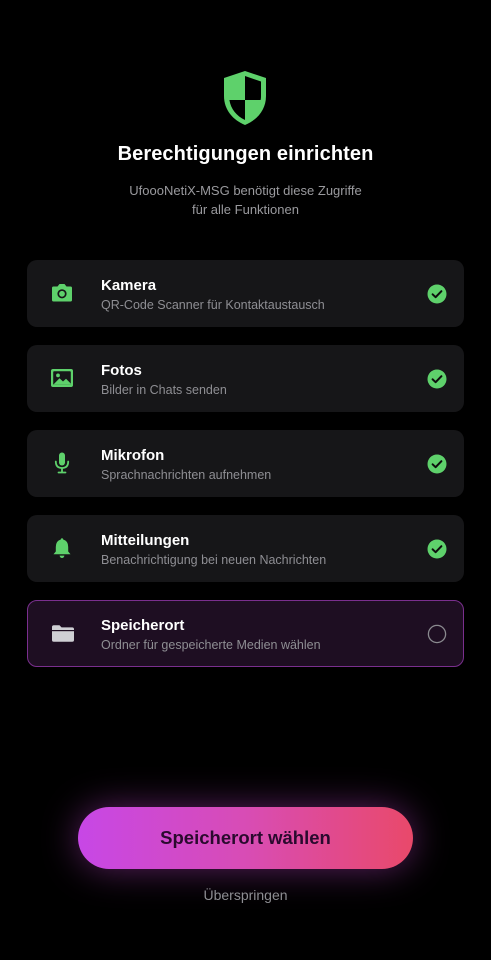 This screenshot has width=491, height=960. What do you see at coordinates (214, 560) in the screenshot?
I see `permission-description: Benachrichtigung bei neuen Nachrichten` at bounding box center [214, 560].